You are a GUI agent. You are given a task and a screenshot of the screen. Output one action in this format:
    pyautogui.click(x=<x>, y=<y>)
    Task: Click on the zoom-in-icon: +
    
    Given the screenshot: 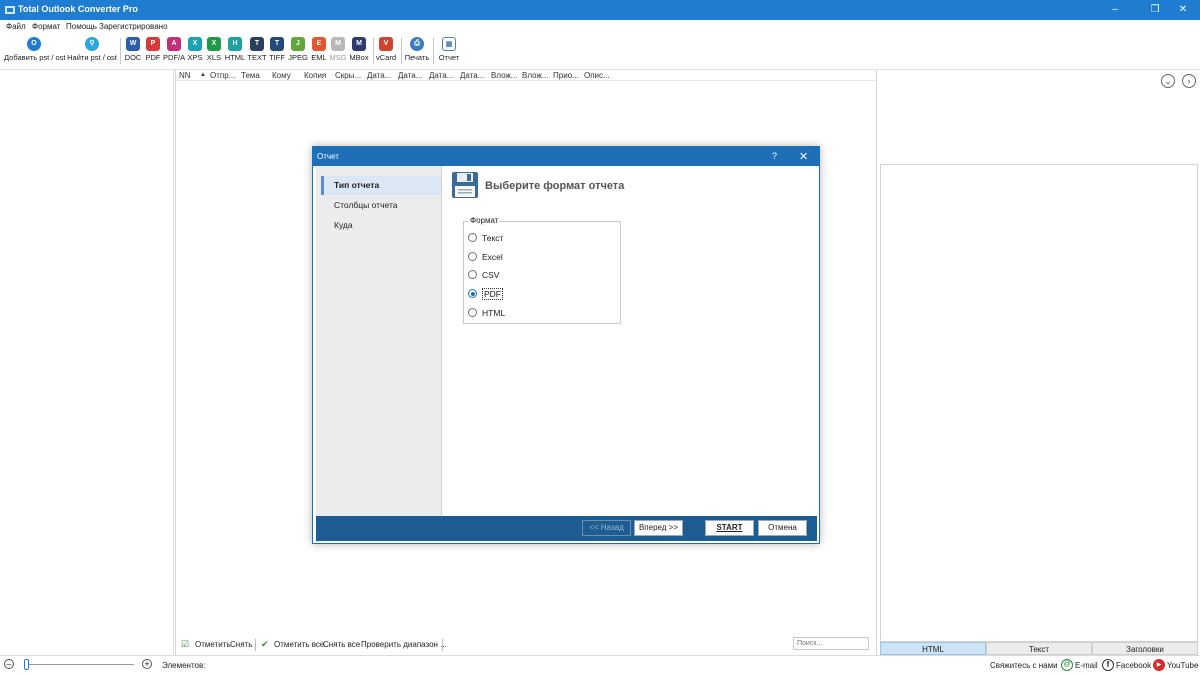 What is the action you would take?
    pyautogui.click(x=147, y=664)
    